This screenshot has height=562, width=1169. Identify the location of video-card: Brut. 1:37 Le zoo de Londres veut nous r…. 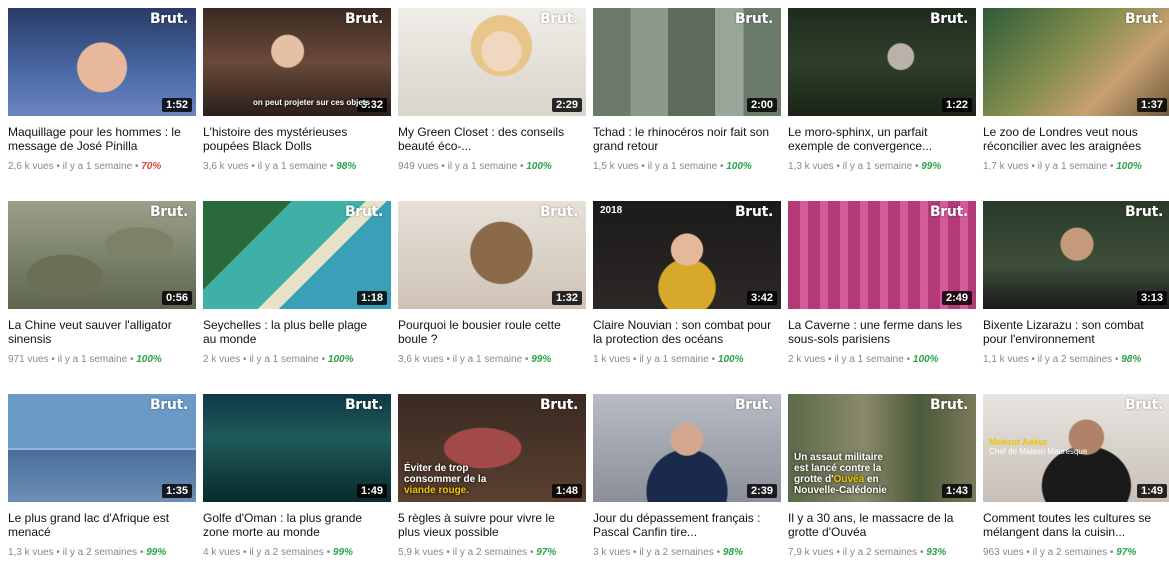
(1076, 101).